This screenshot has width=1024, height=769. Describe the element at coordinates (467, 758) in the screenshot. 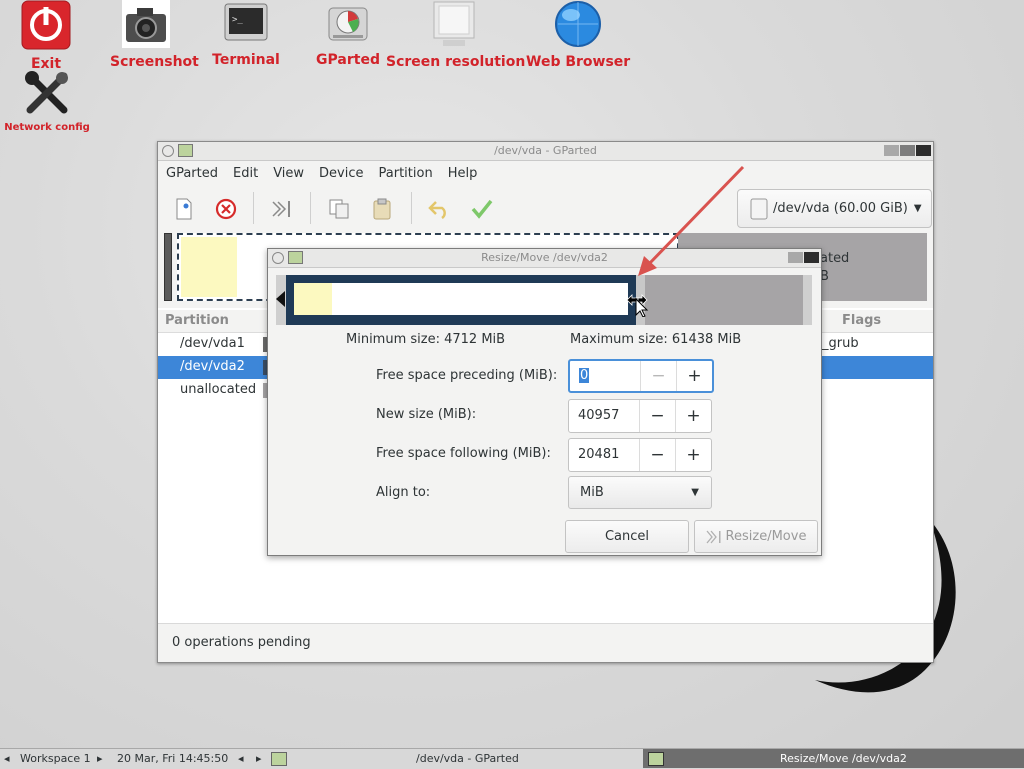

I see `task-gparted: /dev/vda - GParted` at that location.